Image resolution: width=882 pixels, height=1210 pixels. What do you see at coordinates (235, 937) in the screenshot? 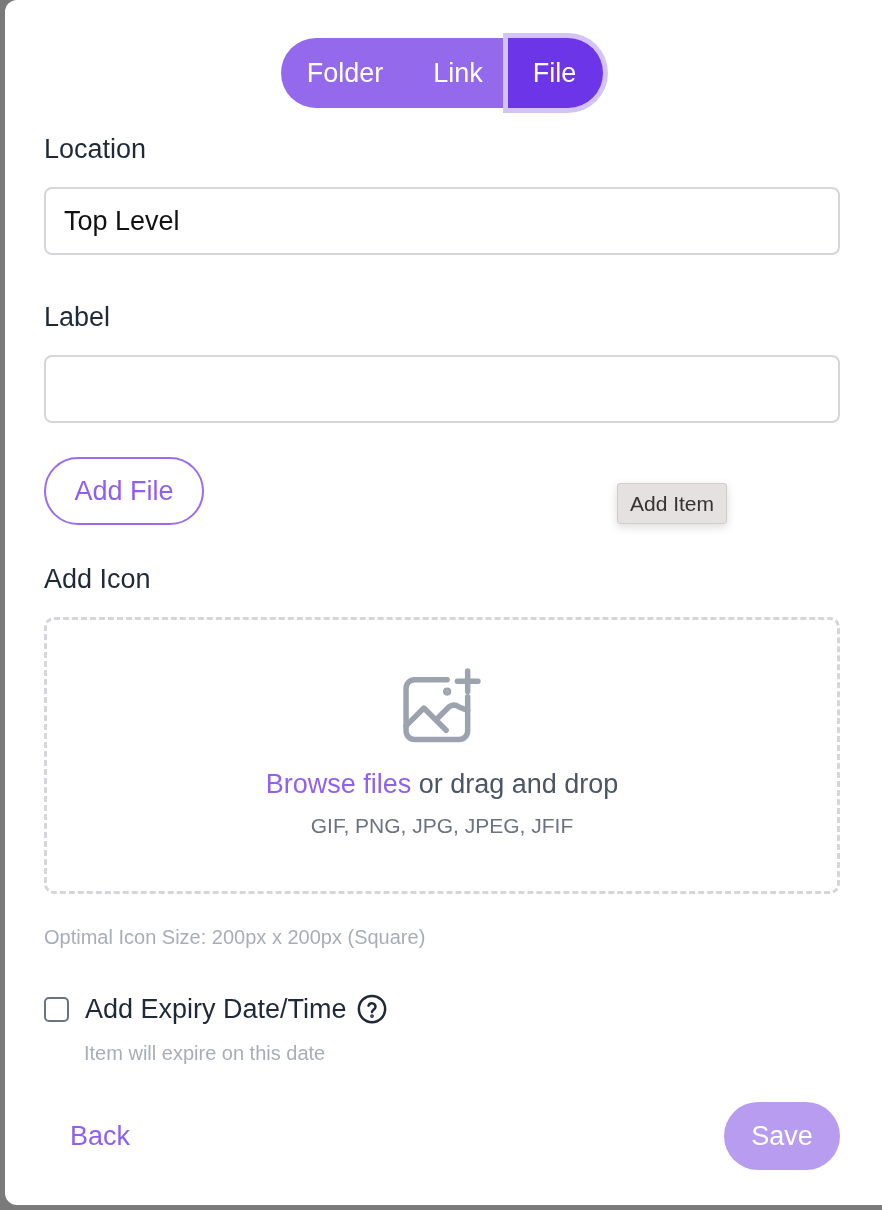
I see `size-hint: Optimal Icon Size: 200px x 200px (Square)` at bounding box center [235, 937].